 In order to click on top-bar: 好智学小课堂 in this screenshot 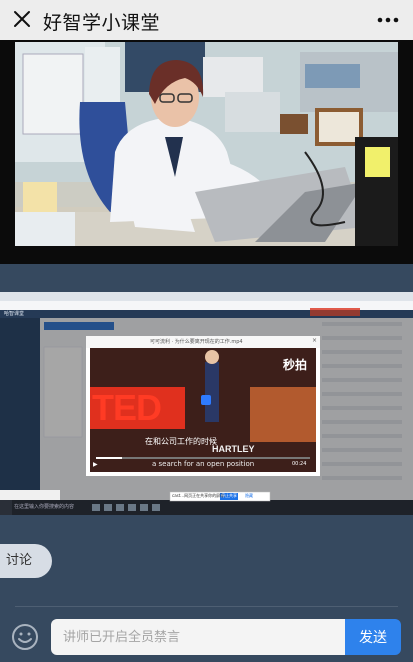, I will do `click(206, 20)`.